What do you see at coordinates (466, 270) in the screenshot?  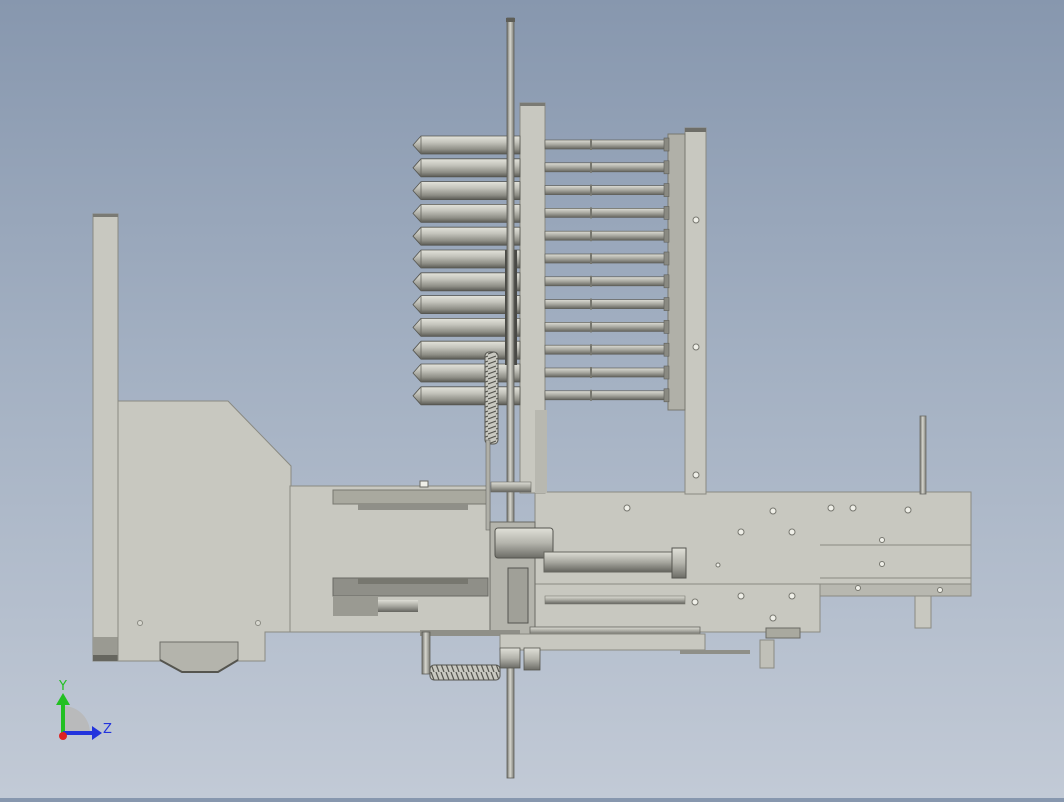 I see `left-conical-pin-stack` at bounding box center [466, 270].